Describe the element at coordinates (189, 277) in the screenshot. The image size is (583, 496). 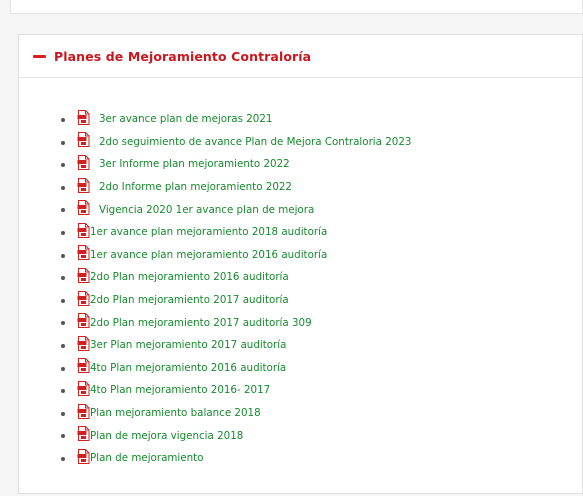
I see `document-link: 2do Plan mejoramiento 2016 auditoría` at that location.